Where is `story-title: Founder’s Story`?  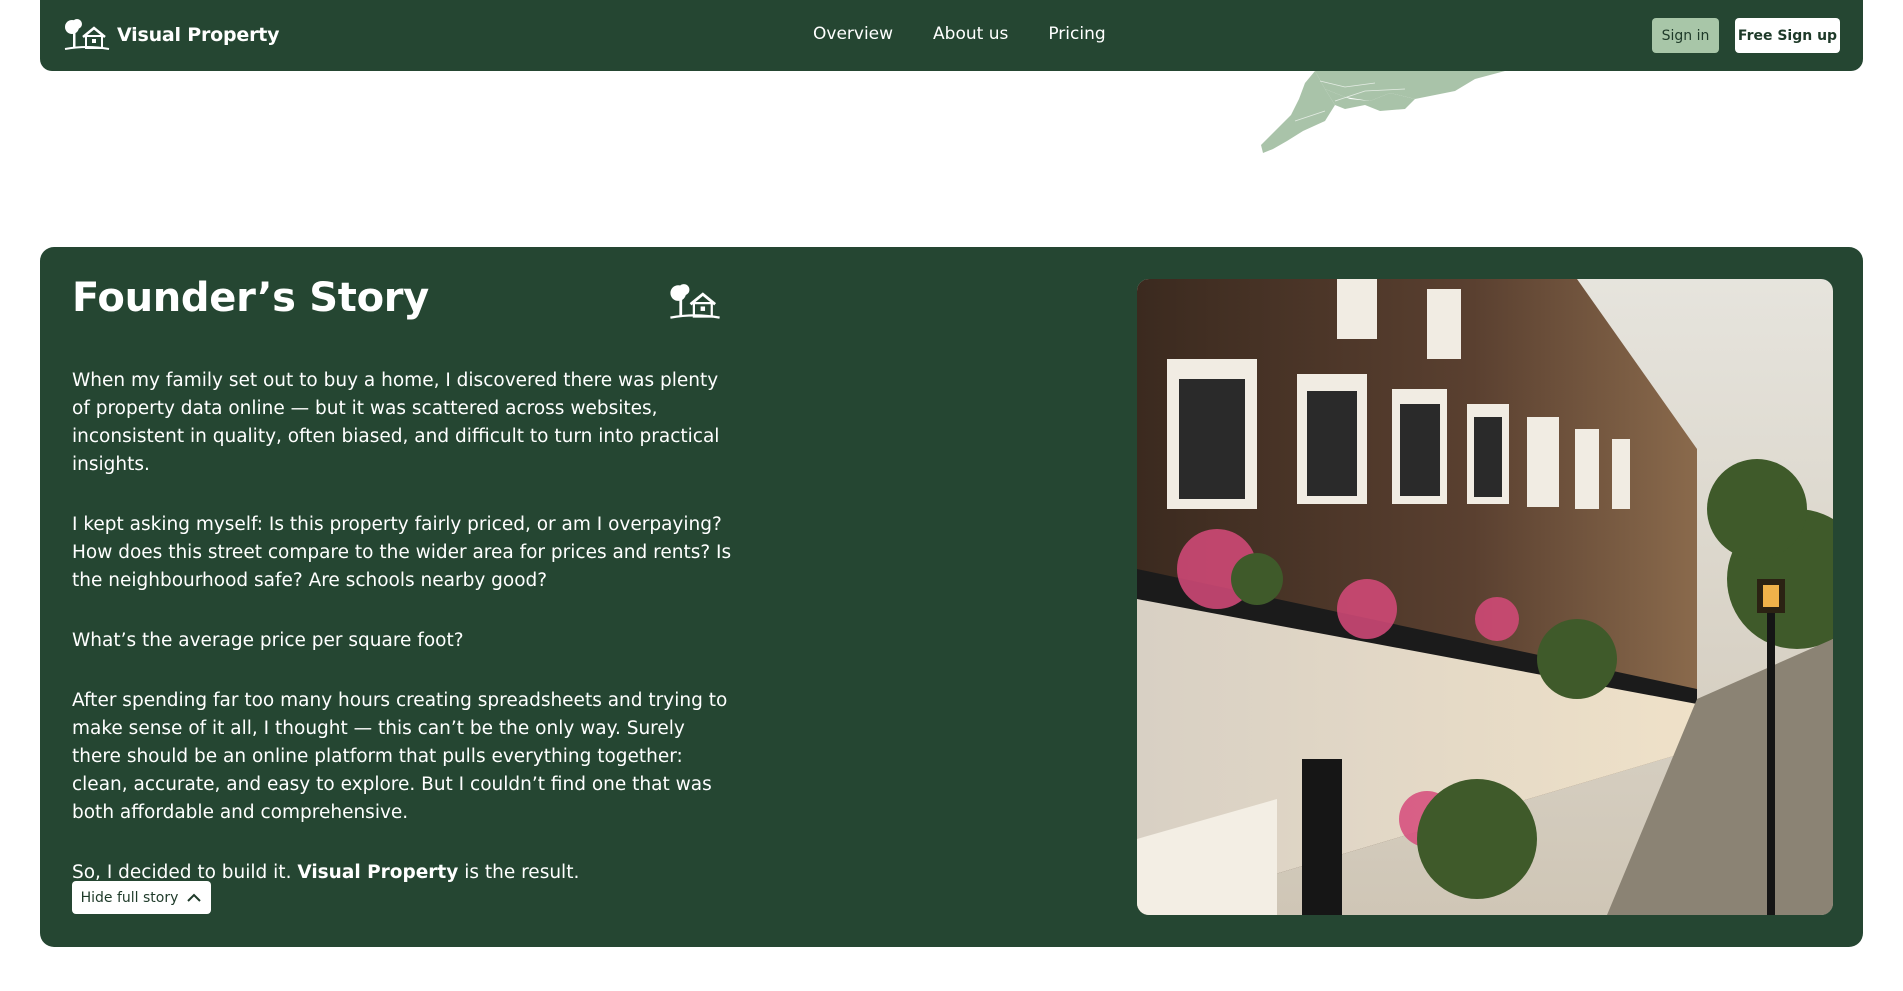 story-title: Founder’s Story is located at coordinates (250, 298).